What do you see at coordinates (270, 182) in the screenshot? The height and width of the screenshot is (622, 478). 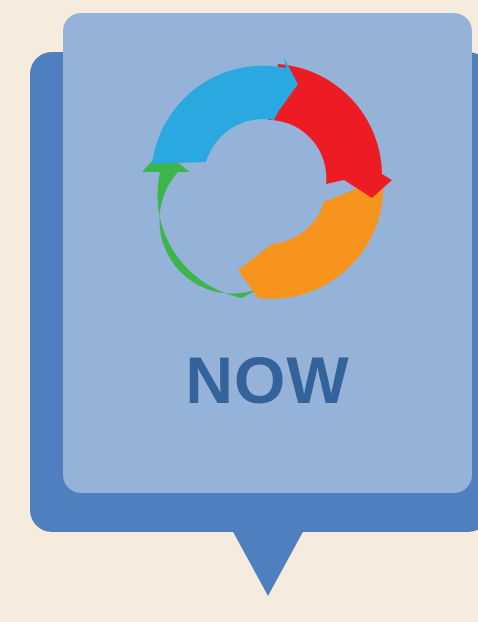 I see `cycle-center` at bounding box center [270, 182].